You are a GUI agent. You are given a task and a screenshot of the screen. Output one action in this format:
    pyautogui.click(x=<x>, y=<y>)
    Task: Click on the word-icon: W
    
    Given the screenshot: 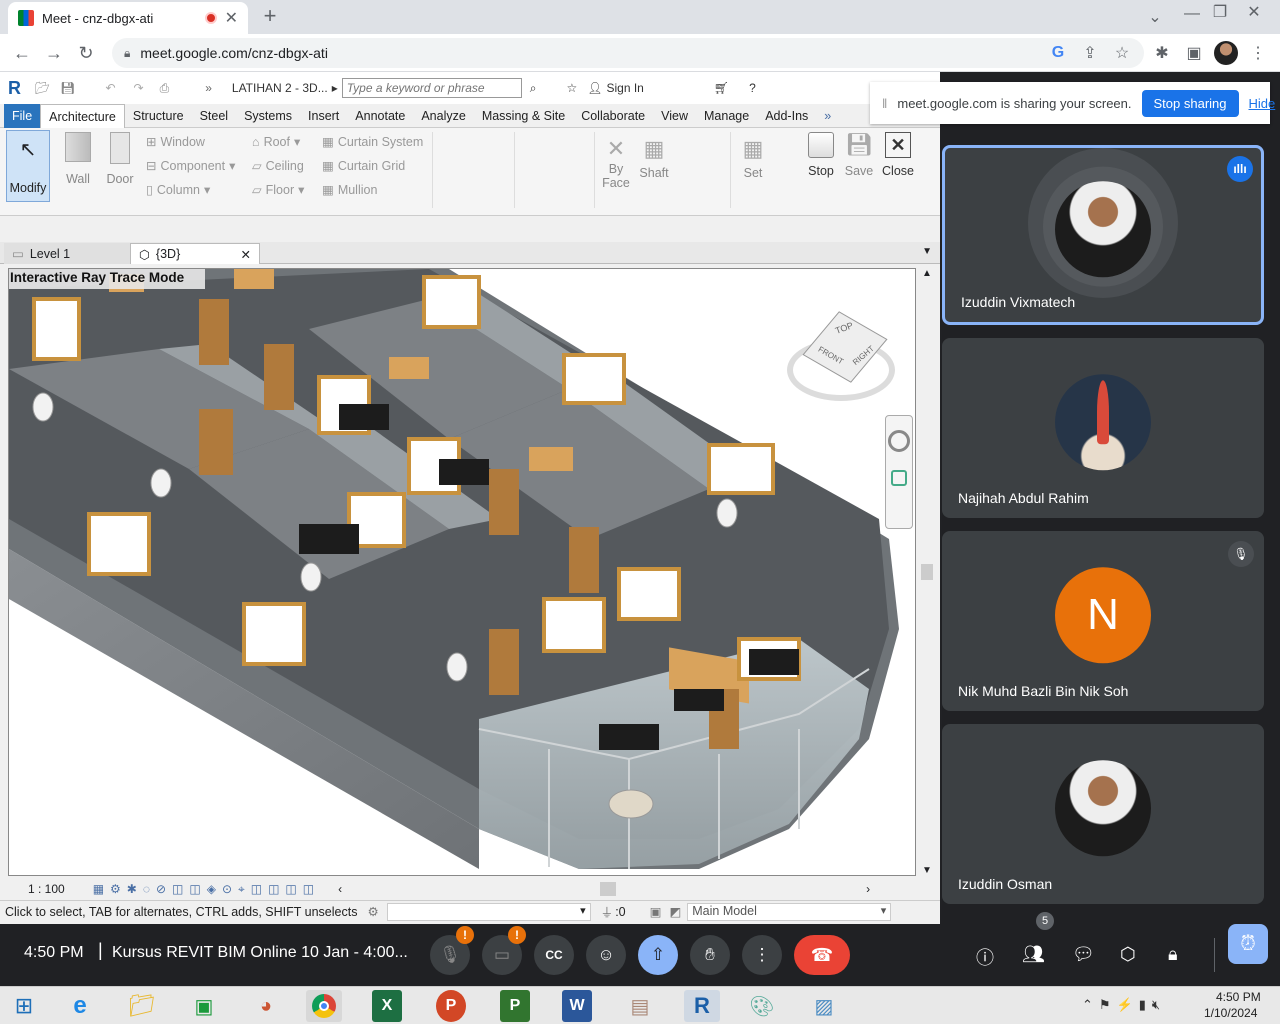 What is the action you would take?
    pyautogui.click(x=577, y=1006)
    